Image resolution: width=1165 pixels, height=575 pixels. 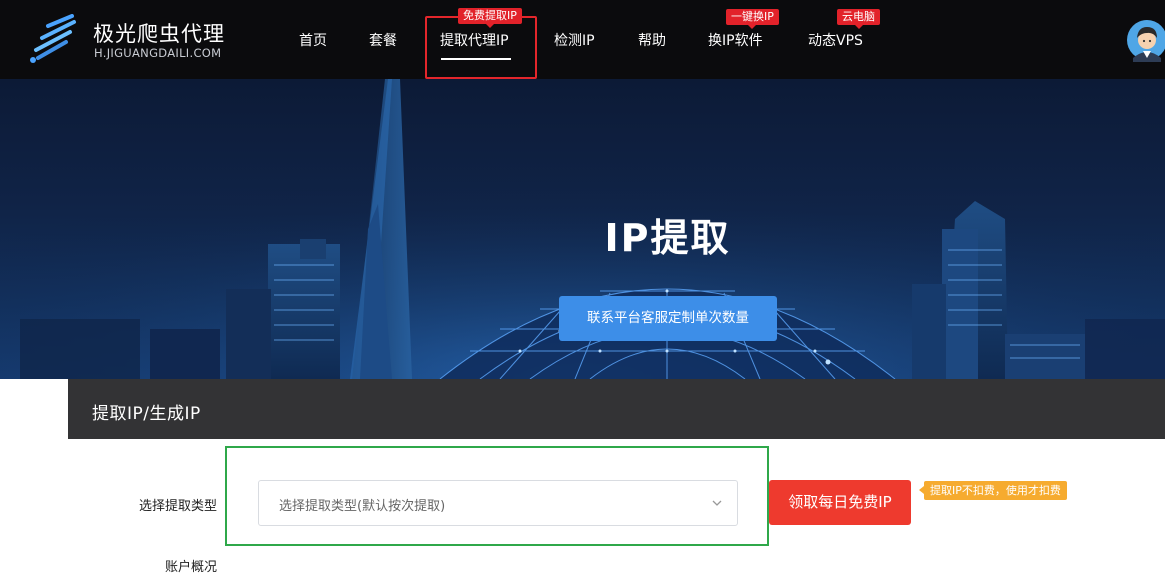 What do you see at coordinates (362, 506) in the screenshot?
I see `extract-type-placeholder: 选择提取类型(默认按次提取)` at bounding box center [362, 506].